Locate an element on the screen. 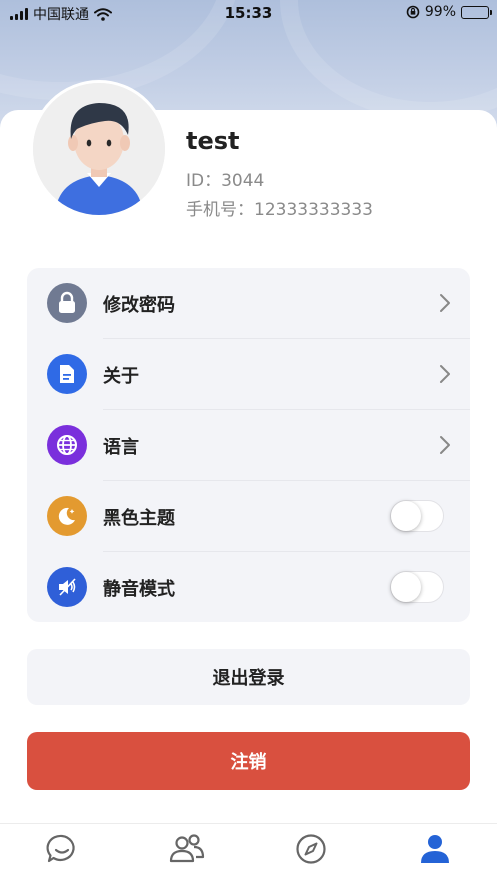  profile-icon is located at coordinates (435, 849).